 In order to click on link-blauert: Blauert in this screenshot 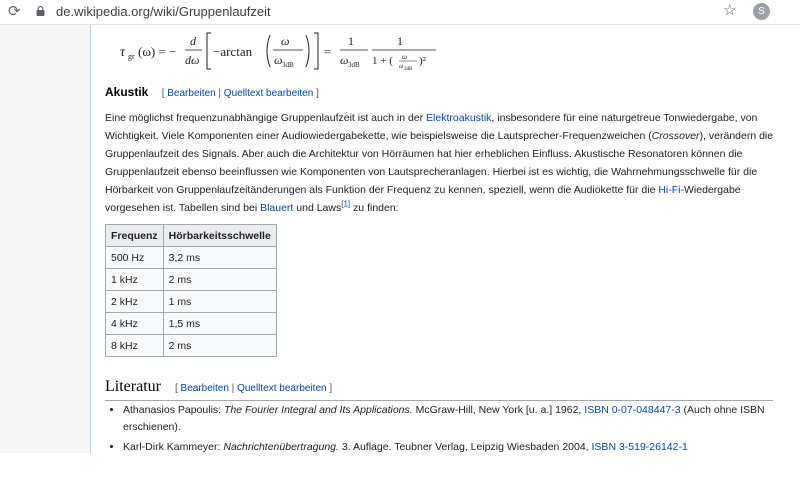, I will do `click(276, 208)`.